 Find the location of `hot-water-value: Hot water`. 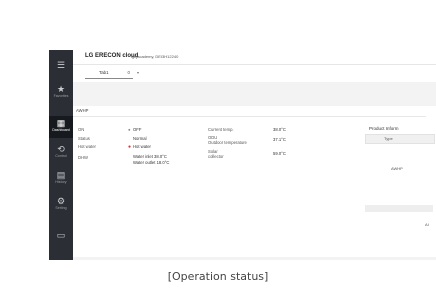

hot-water-value: Hot water is located at coordinates (142, 146).